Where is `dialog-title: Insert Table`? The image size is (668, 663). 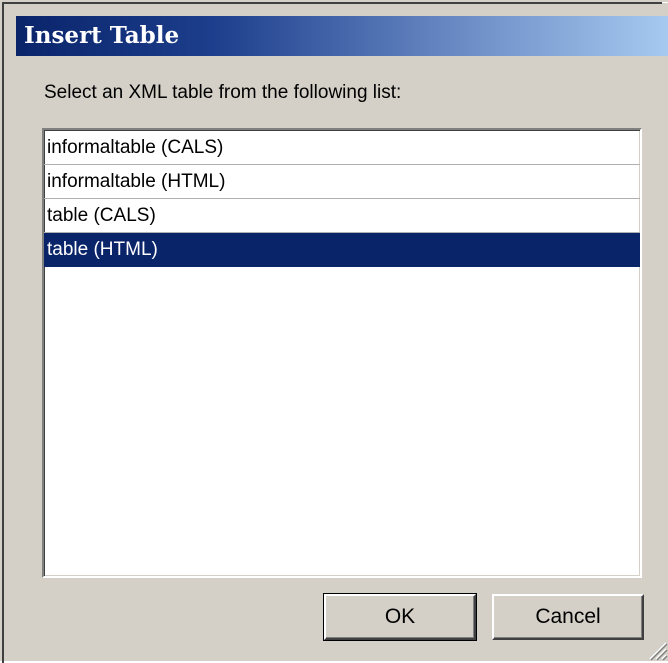 dialog-title: Insert Table is located at coordinates (342, 36).